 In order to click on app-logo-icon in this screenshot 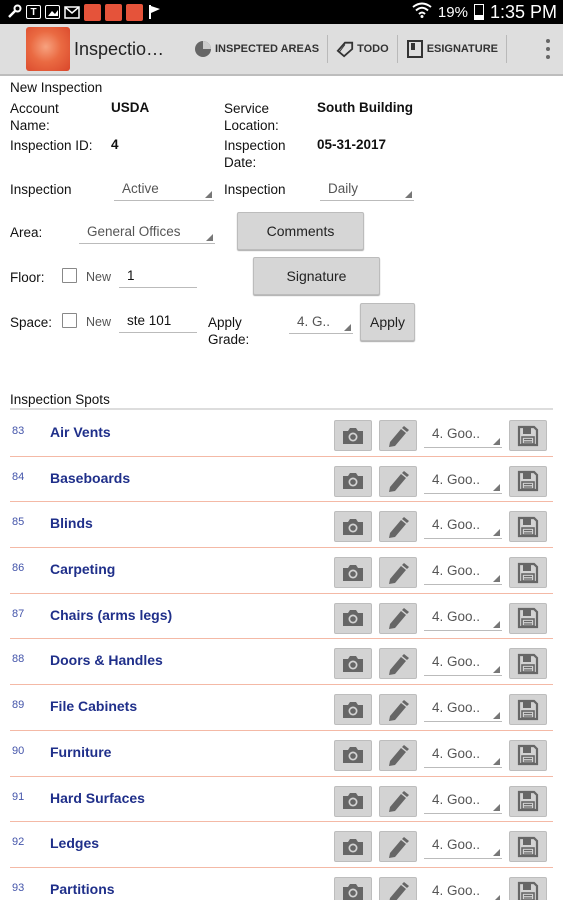, I will do `click(48, 49)`.